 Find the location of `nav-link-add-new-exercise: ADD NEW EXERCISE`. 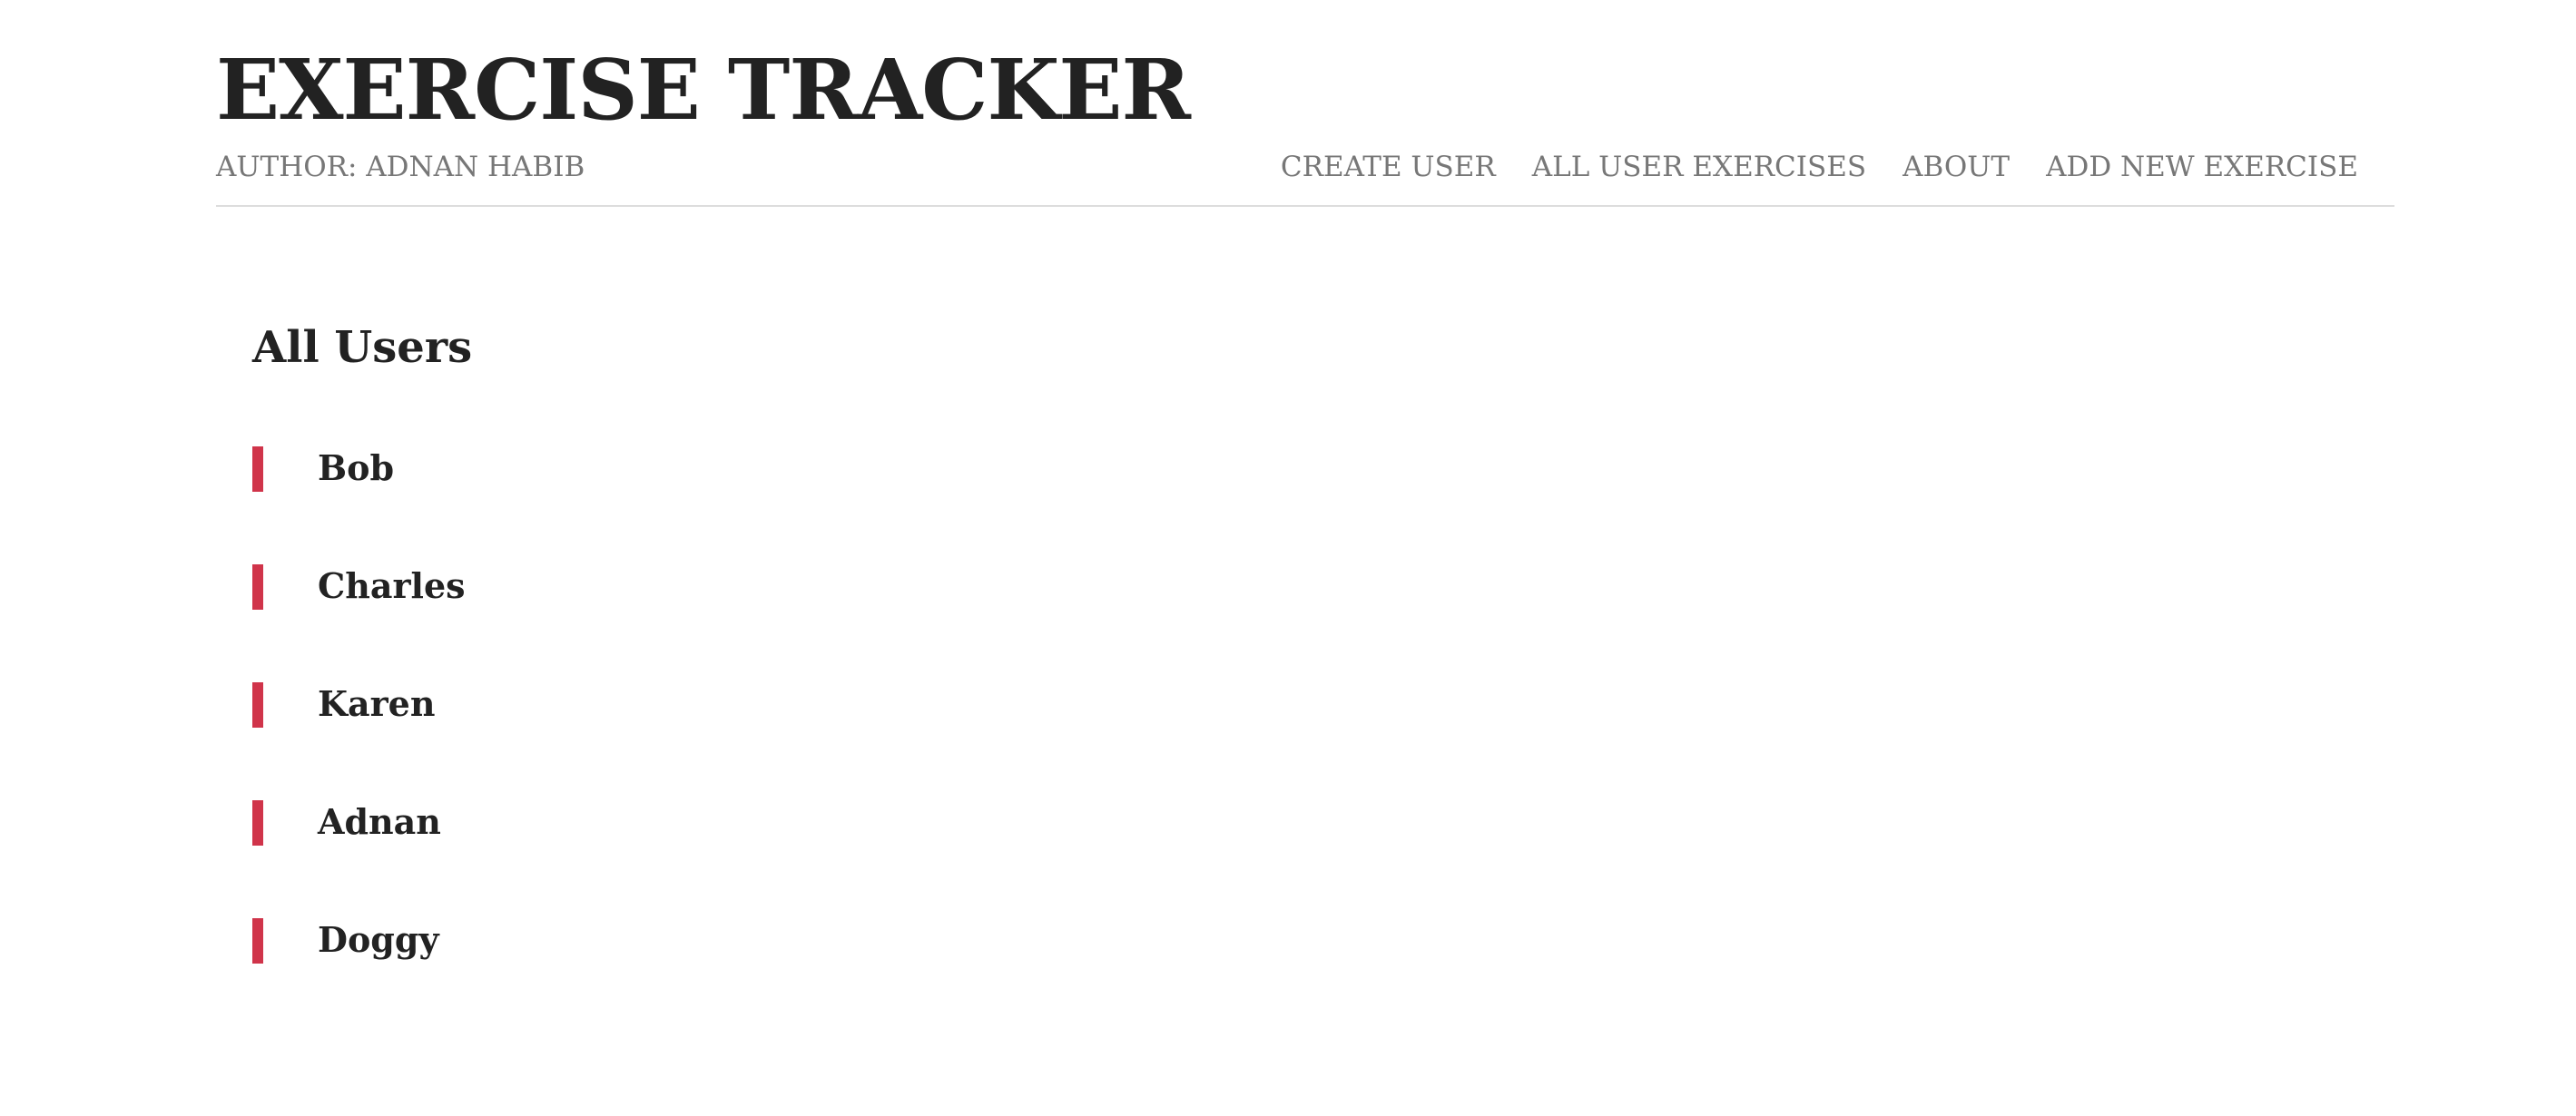

nav-link-add-new-exercise: ADD NEW EXERCISE is located at coordinates (2202, 167).